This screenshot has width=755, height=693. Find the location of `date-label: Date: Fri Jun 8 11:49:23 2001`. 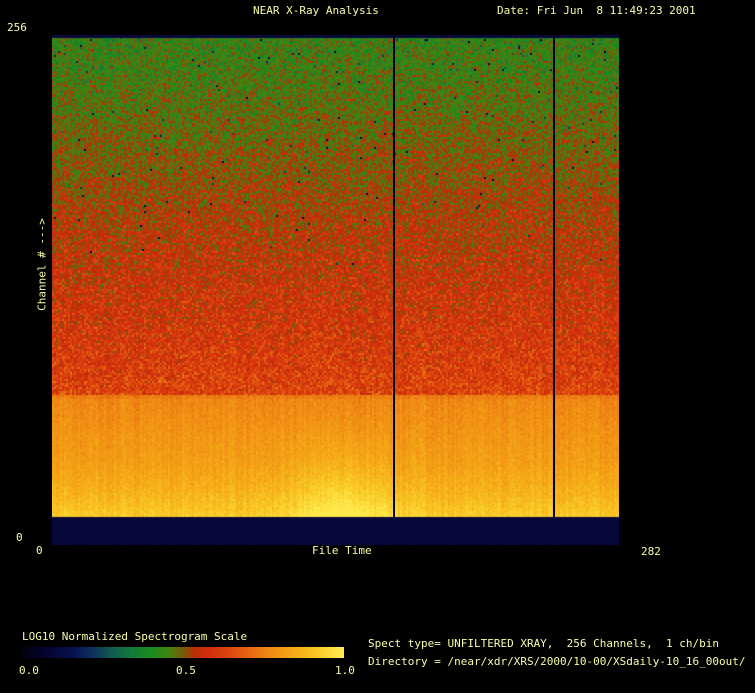

date-label: Date: Fri Jun 8 11:49:23 2001 is located at coordinates (596, 10).